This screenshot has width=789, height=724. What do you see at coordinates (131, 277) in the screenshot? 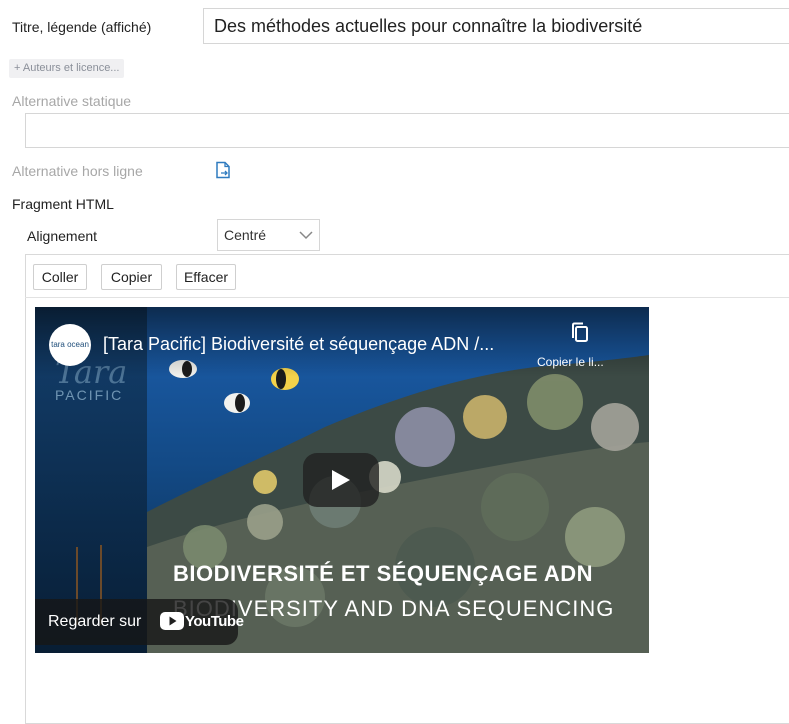
I see `copy-button: Copier` at bounding box center [131, 277].